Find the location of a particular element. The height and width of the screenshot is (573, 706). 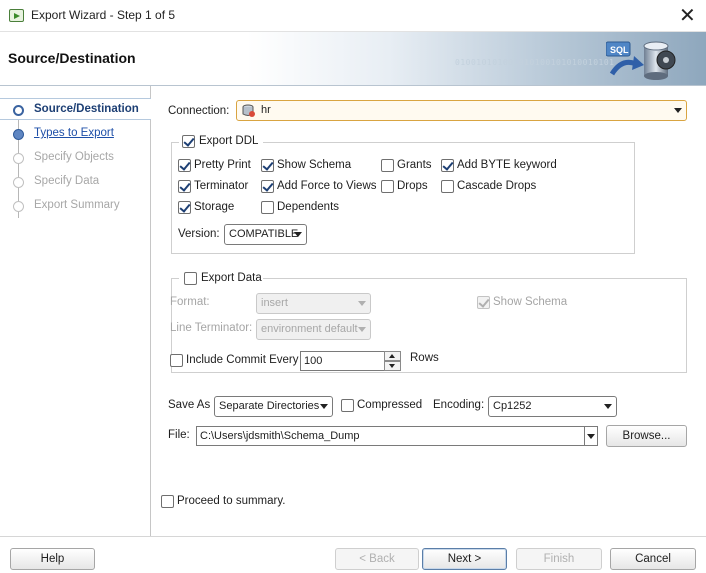

export-ddl-legend: Export DDL is located at coordinates (221, 141).